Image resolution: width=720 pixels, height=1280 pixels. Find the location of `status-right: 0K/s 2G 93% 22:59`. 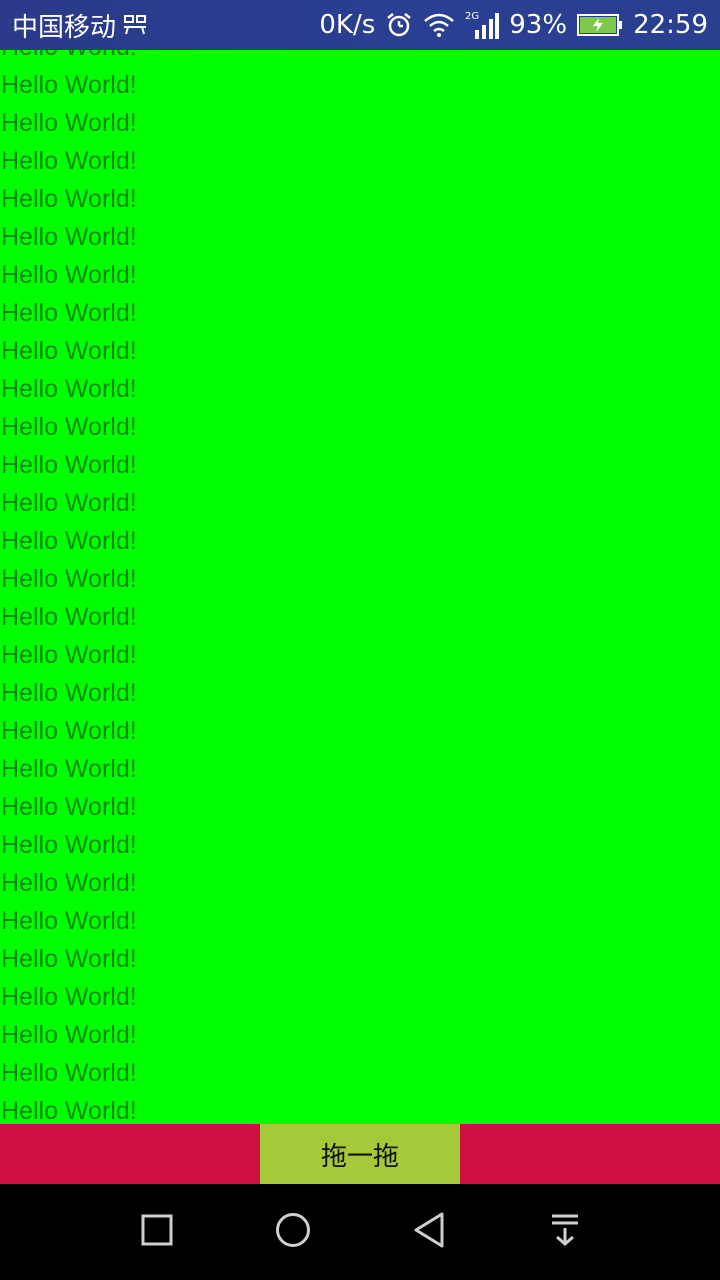

status-right: 0K/s 2G 93% 22:59 is located at coordinates (513, 25).